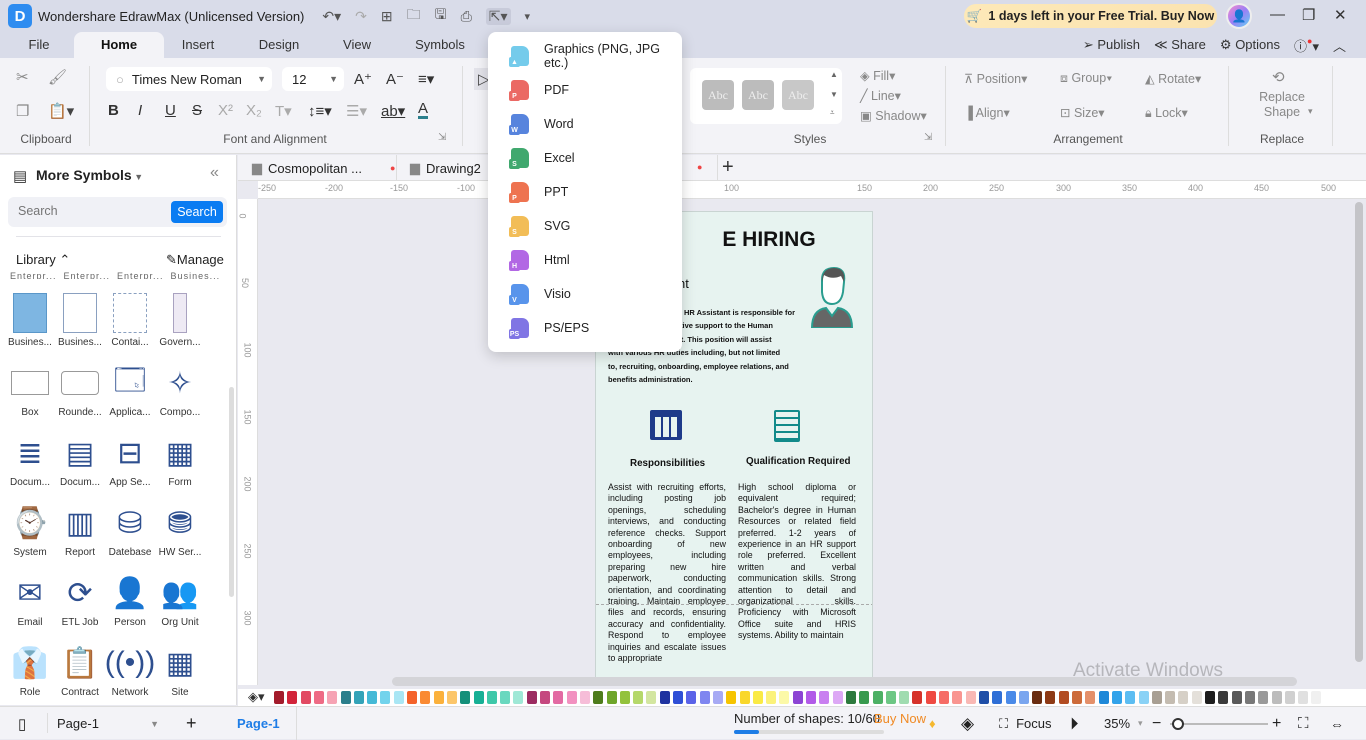  What do you see at coordinates (89, 175) in the screenshot?
I see `more-symbols-title: More Symbols ▼` at bounding box center [89, 175].